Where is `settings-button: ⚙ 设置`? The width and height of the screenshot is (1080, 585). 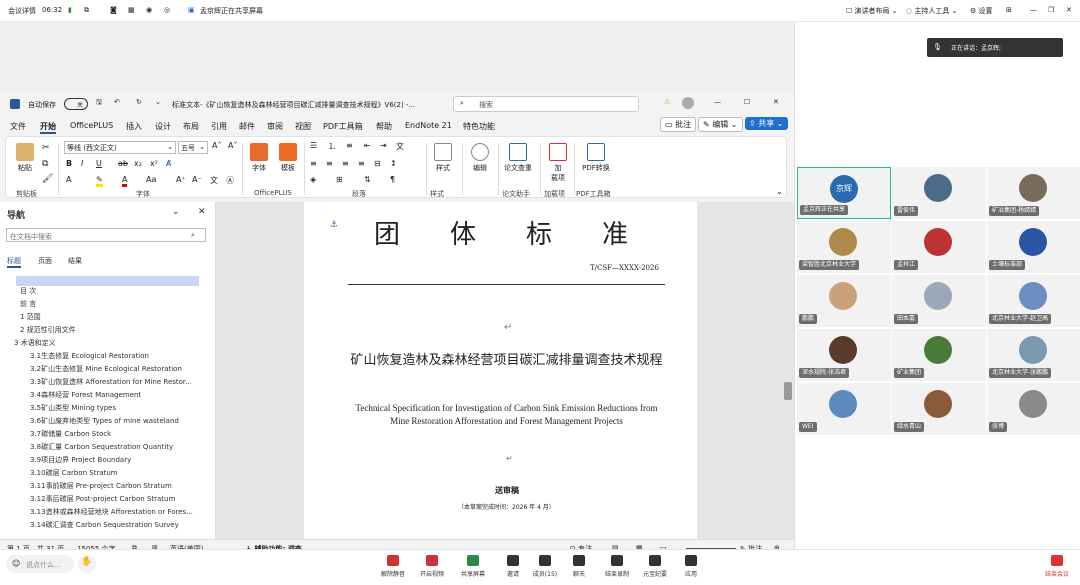
settings-button: ⚙ 设置 is located at coordinates (981, 11).